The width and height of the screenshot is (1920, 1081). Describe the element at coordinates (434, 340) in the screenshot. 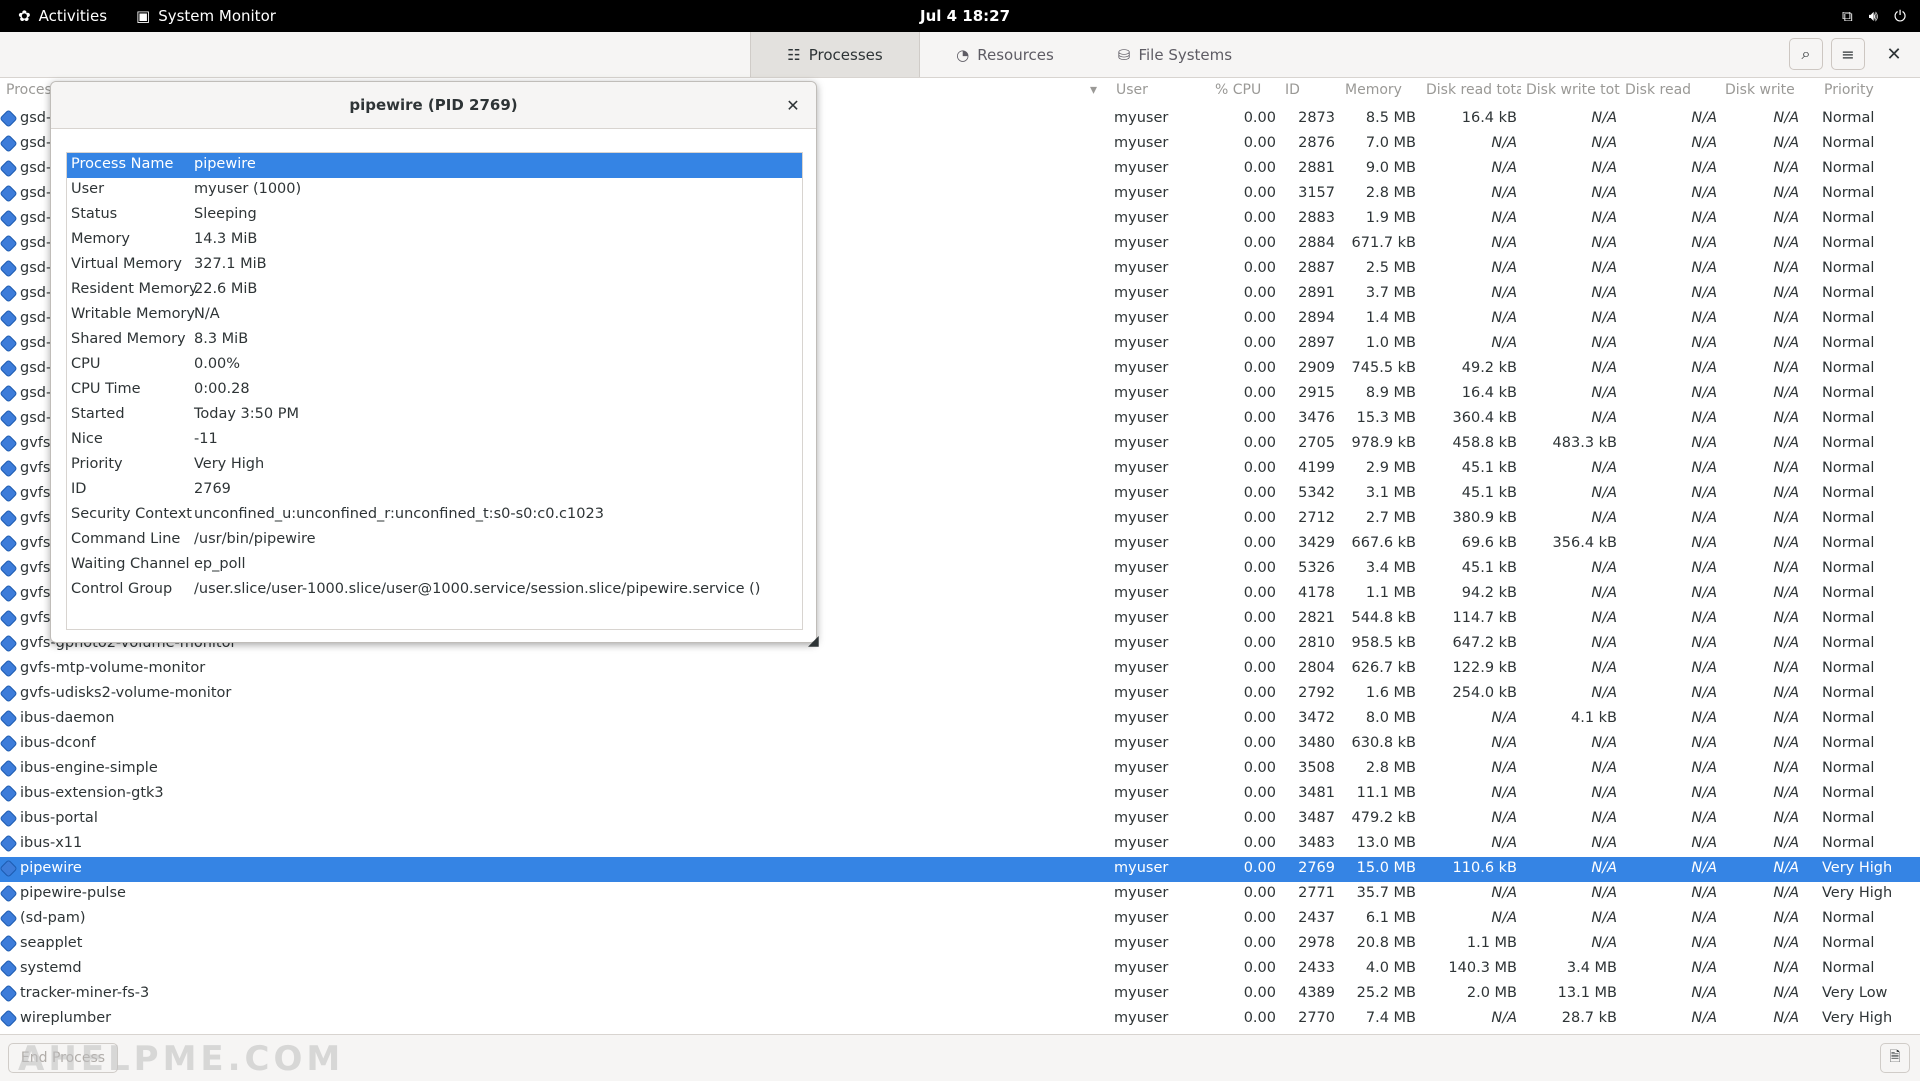

I see `property-row: Shared Memory 8.3 MiB` at that location.